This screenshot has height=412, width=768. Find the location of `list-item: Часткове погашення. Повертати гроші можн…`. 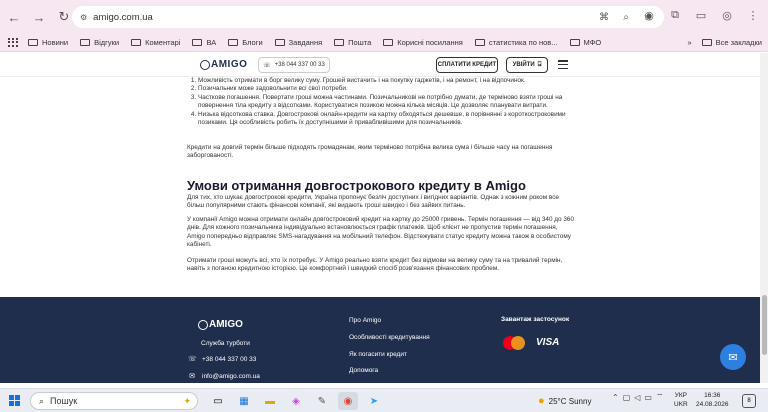

list-item: Часткове погашення. Повертати гроші можн… is located at coordinates (384, 102).